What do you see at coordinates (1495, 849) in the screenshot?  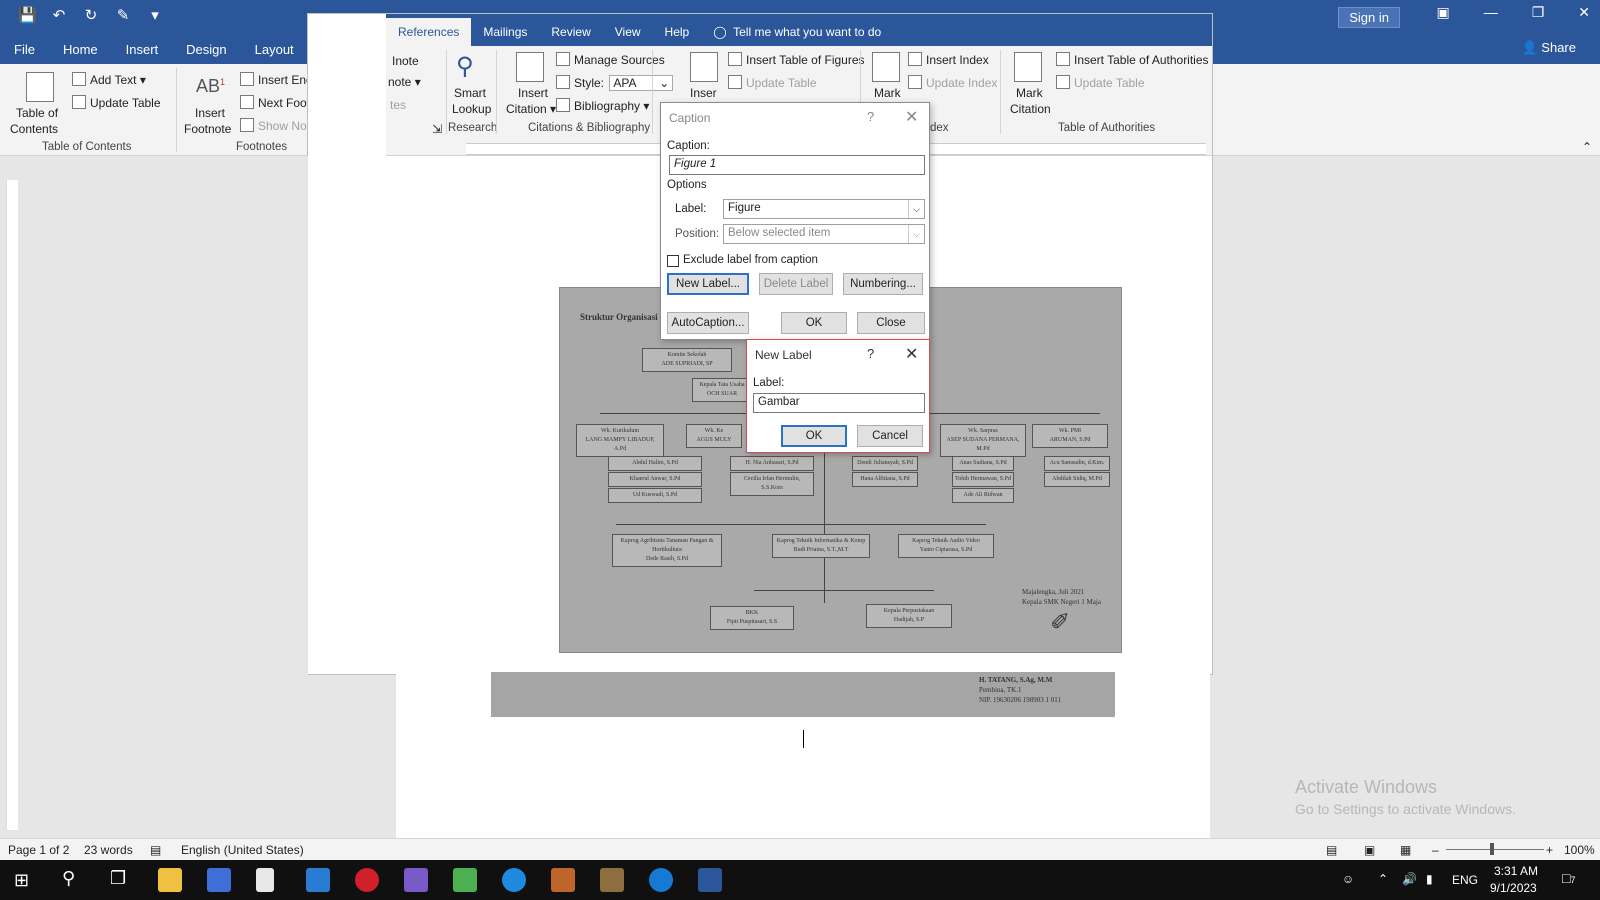 I see `zoom-slider` at bounding box center [1495, 849].